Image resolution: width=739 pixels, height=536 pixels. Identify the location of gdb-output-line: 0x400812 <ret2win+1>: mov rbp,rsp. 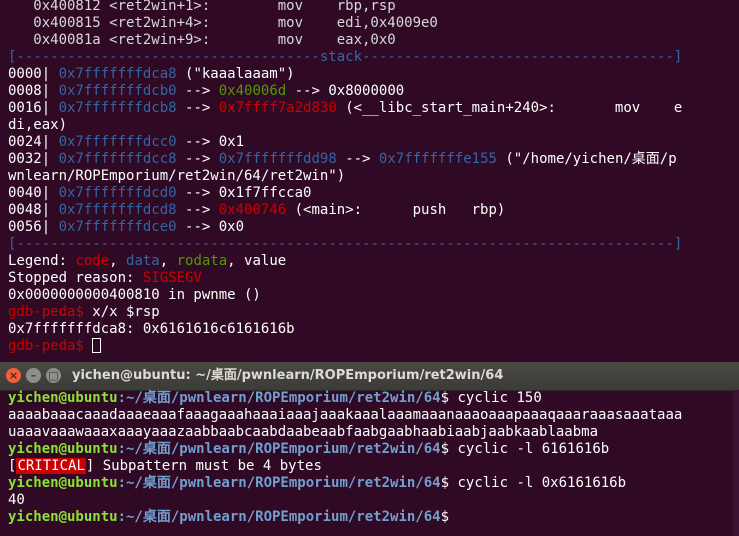
(201, 7).